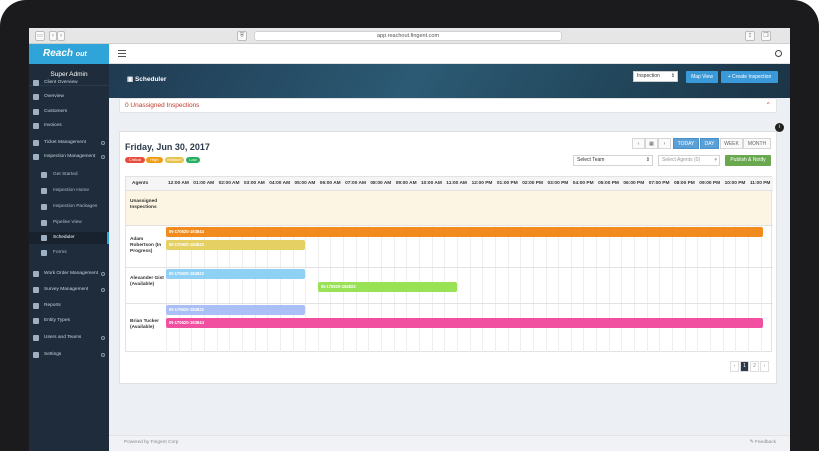 This screenshot has width=819, height=451. Describe the element at coordinates (65, 142) in the screenshot. I see `sidebar-item-label: Ticket Management` at that location.